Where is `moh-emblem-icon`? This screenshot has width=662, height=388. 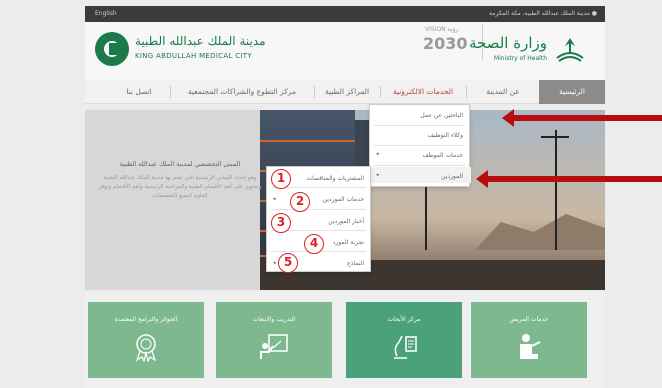 moh-emblem-icon is located at coordinates (570, 50).